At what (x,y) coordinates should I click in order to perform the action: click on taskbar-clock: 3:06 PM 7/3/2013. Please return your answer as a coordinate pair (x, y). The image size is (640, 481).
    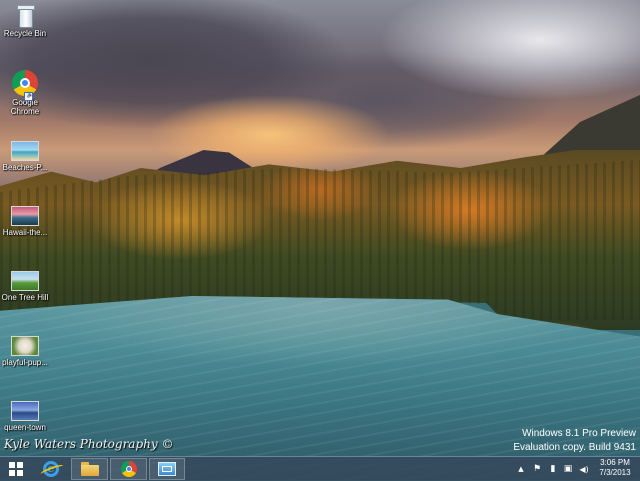
    Looking at the image, I should click on (615, 468).